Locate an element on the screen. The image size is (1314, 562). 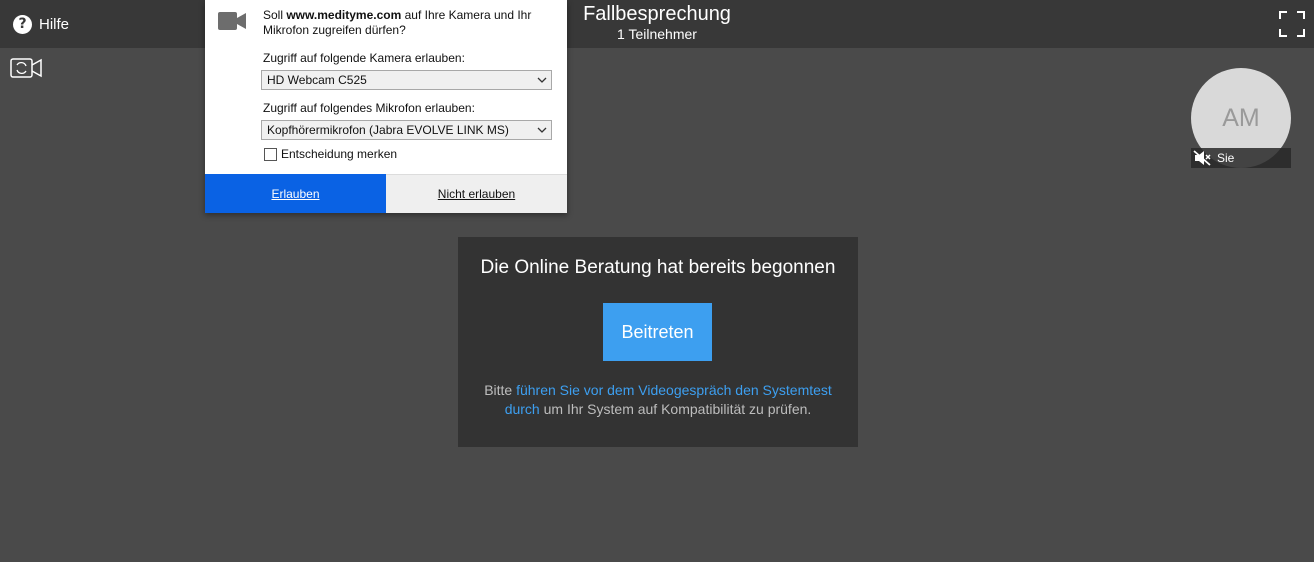
join-button: Beitreten is located at coordinates (657, 332).